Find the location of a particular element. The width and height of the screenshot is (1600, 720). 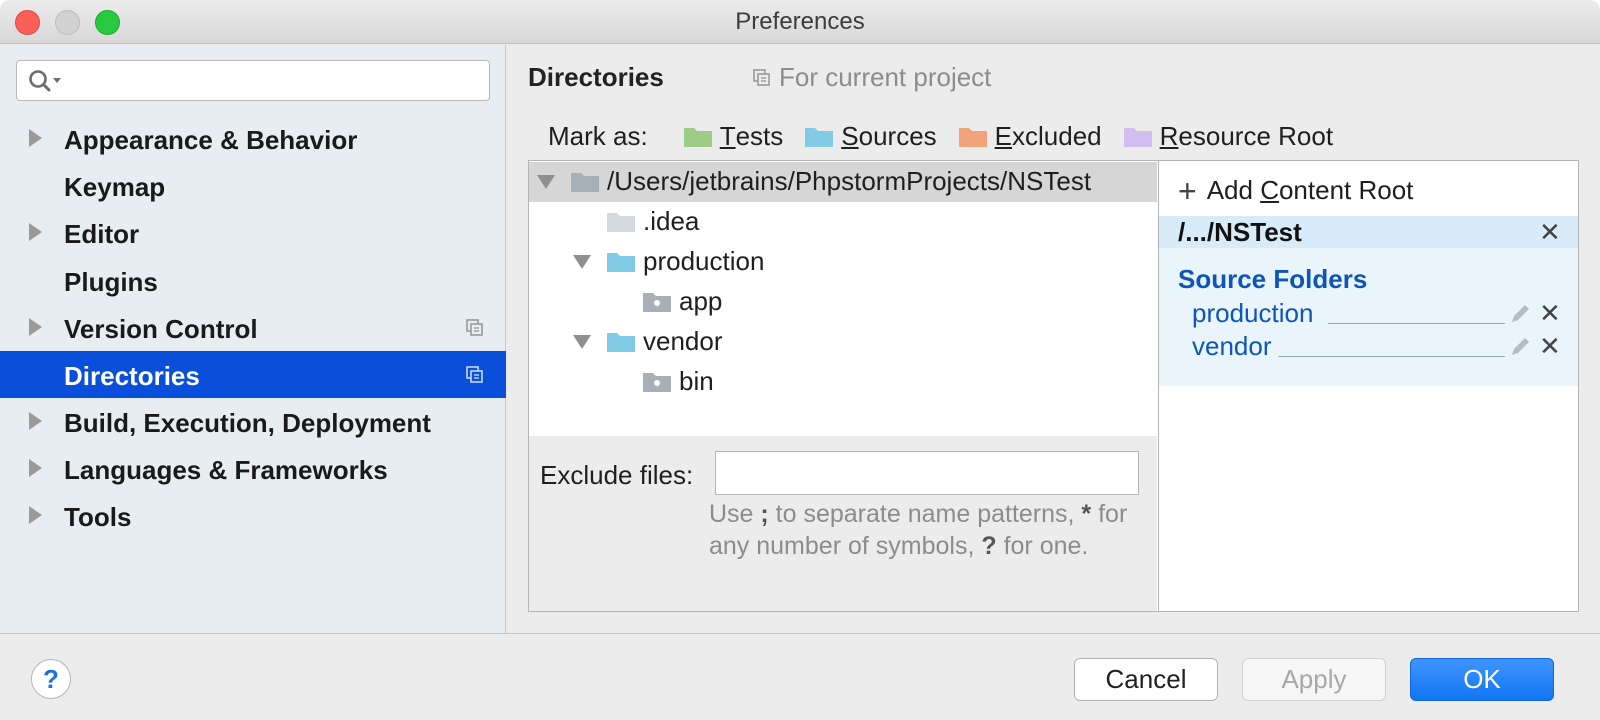

help-button: ? is located at coordinates (51, 679).